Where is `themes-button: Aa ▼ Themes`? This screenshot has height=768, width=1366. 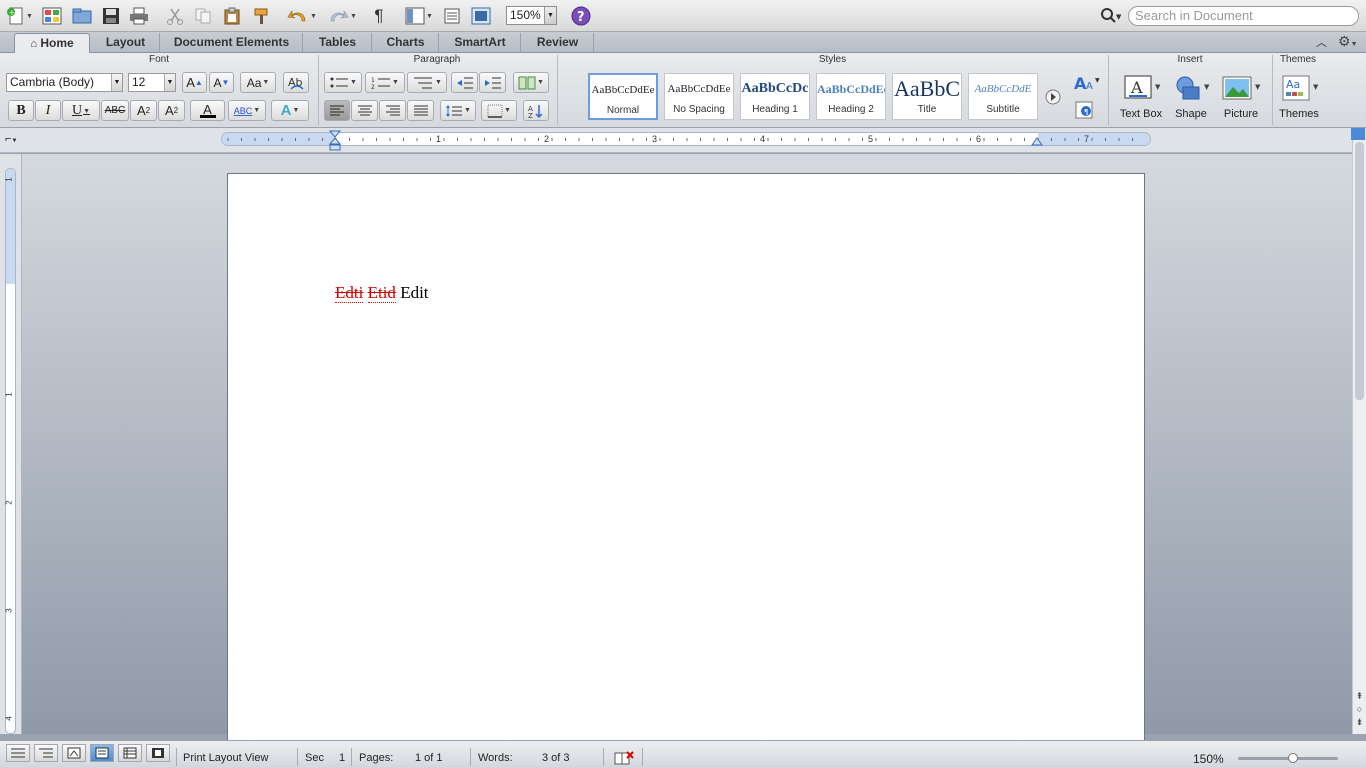 themes-button: Aa ▼ Themes is located at coordinates (1299, 97).